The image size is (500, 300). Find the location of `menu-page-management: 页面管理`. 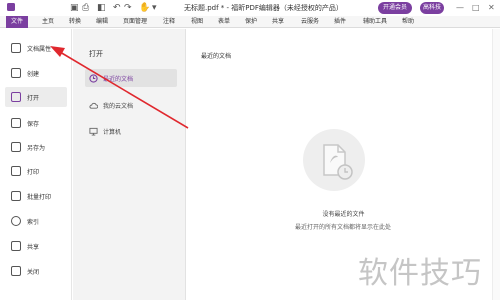

menu-page-management: 页面管理 is located at coordinates (135, 22).